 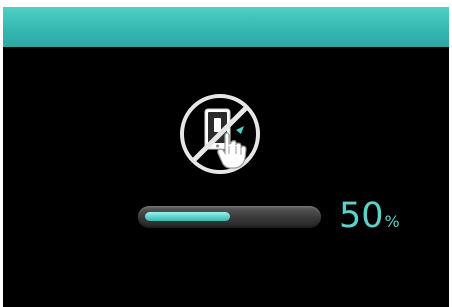 I want to click on title-bar-shadow, so click(x=226, y=51).